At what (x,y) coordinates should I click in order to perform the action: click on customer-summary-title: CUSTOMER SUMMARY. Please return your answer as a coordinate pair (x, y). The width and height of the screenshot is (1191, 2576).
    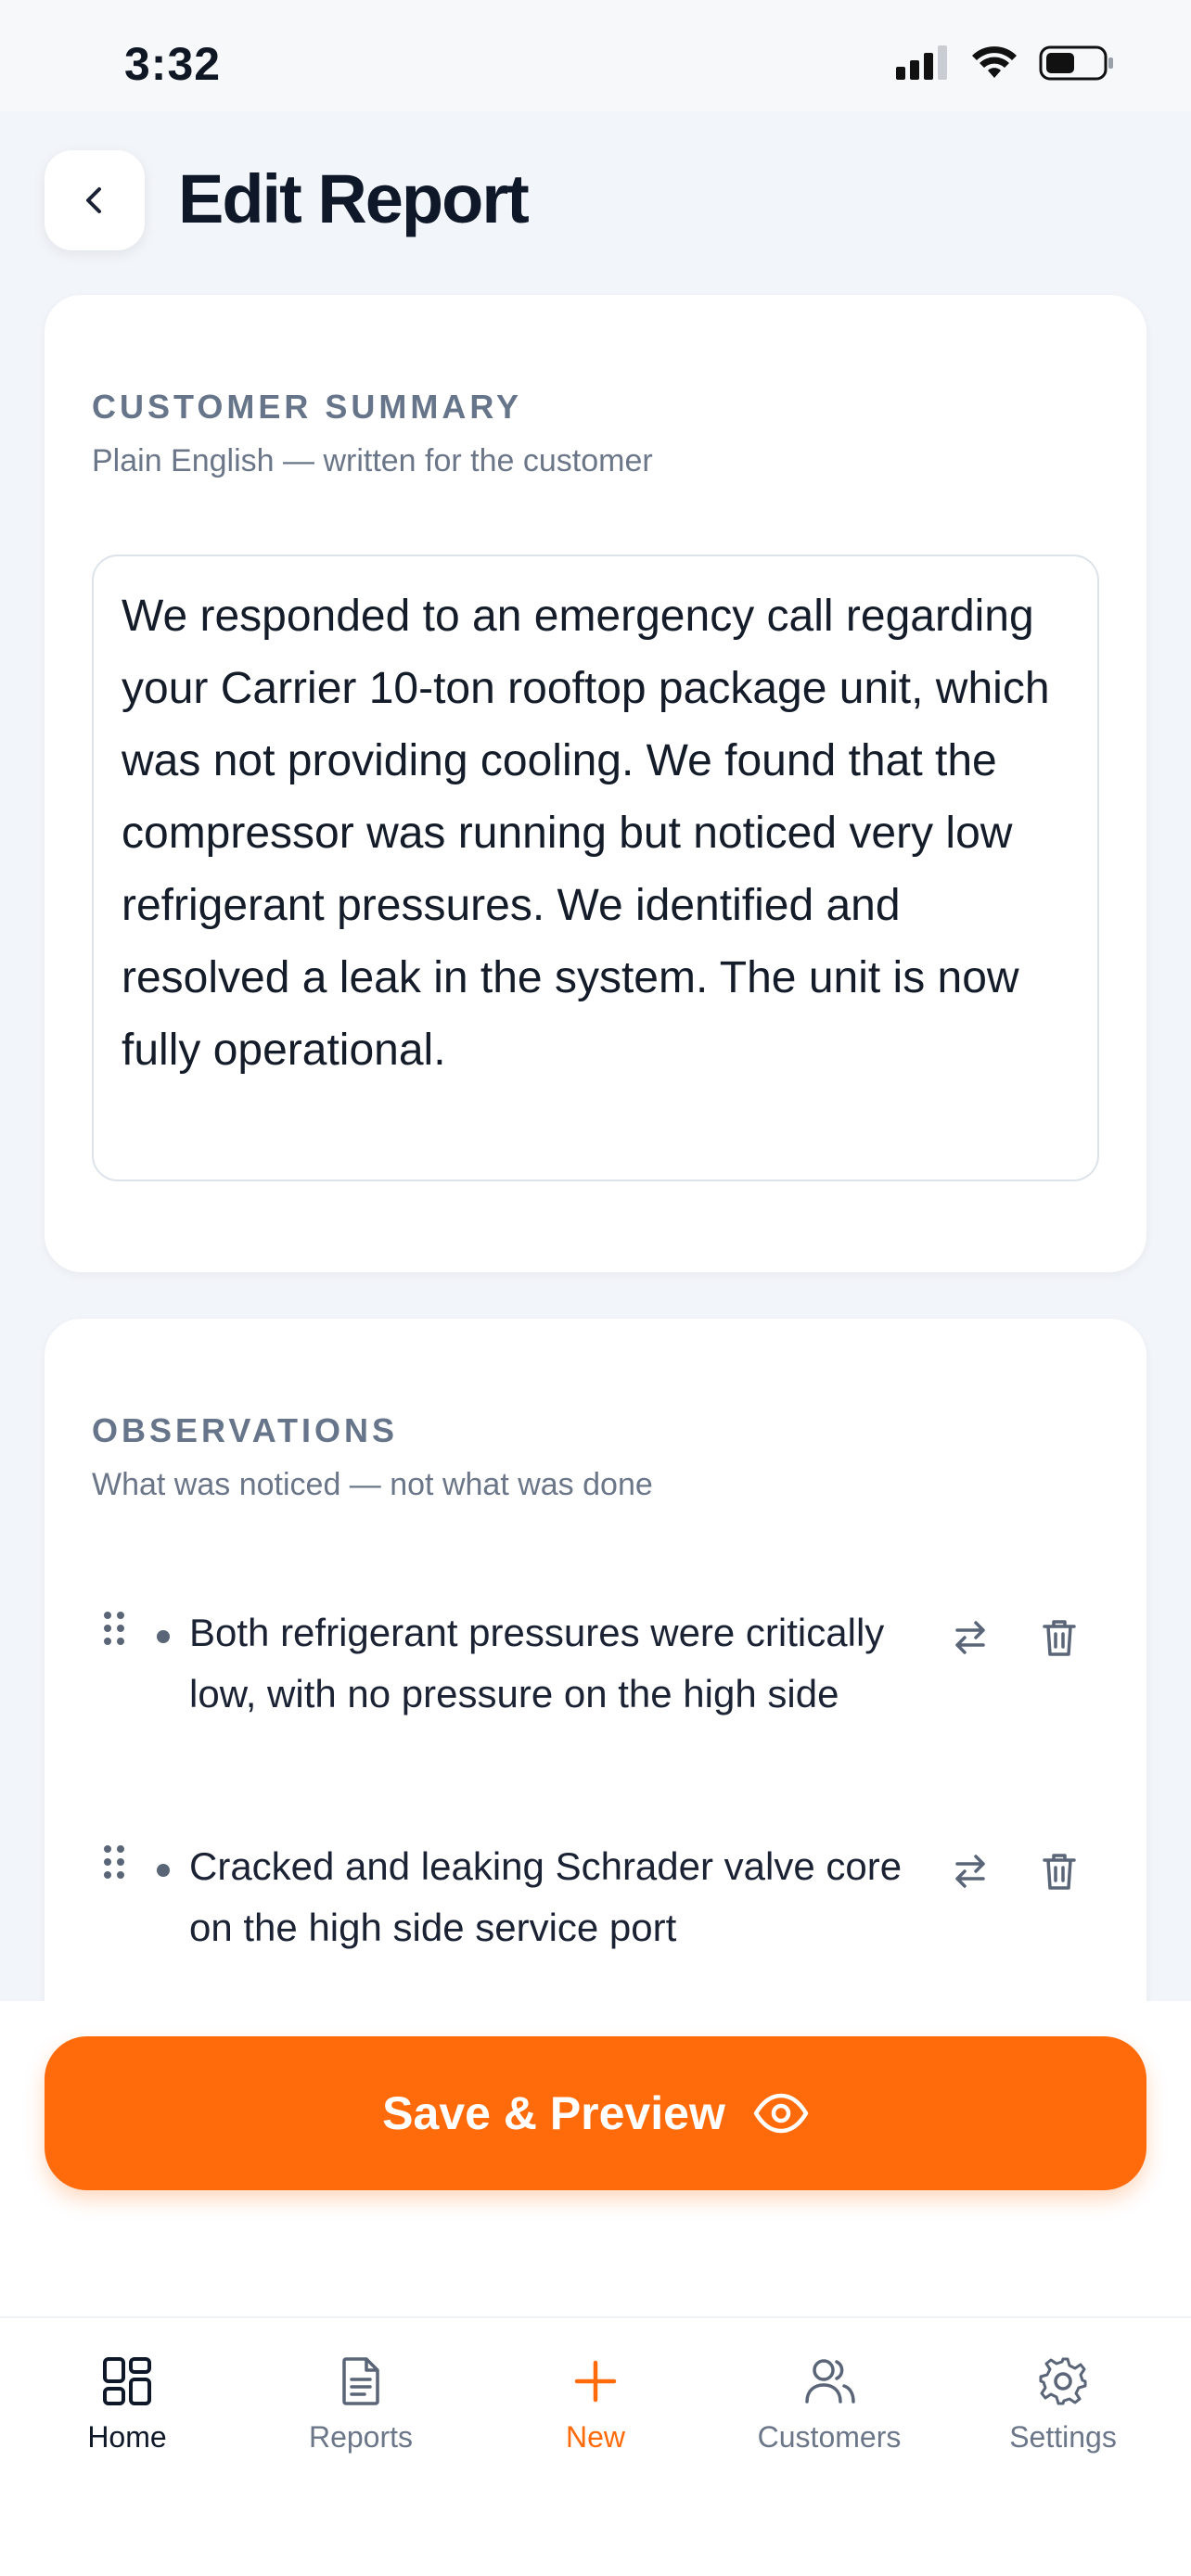
    Looking at the image, I should click on (308, 407).